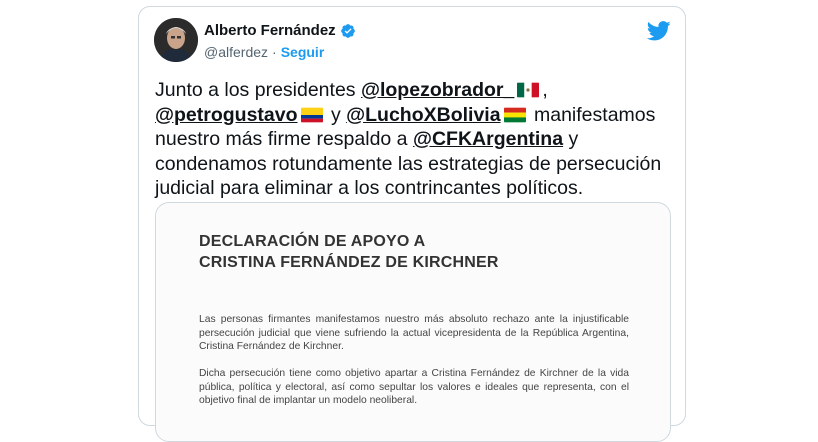 Image resolution: width=818 pixels, height=442 pixels. Describe the element at coordinates (488, 139) in the screenshot. I see `mention-cfkargentina: @CFKArgentina` at that location.